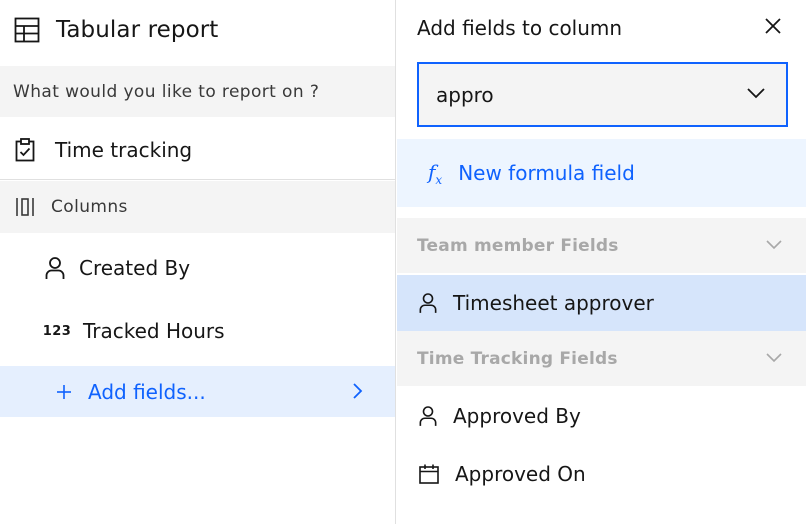 This screenshot has width=806, height=524. I want to click on table-icon, so click(27, 30).